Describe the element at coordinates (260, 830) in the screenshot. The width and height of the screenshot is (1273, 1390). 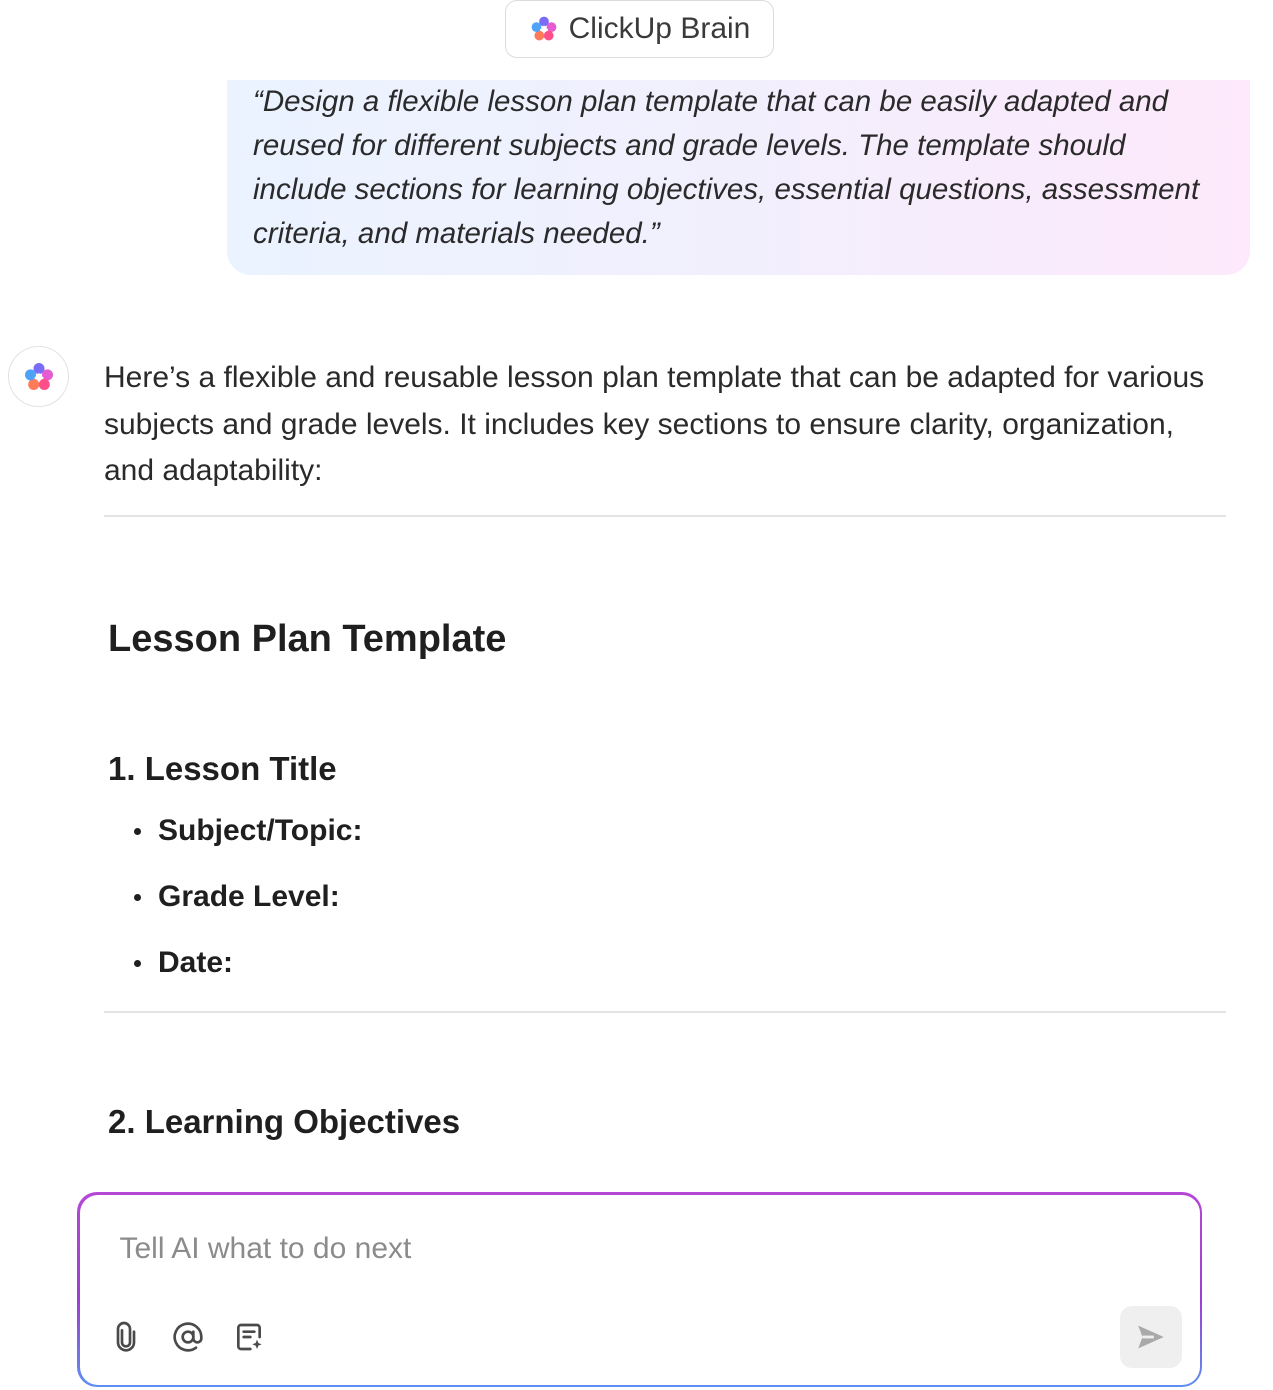
I see `bullet-label: Subject/Topic:` at that location.